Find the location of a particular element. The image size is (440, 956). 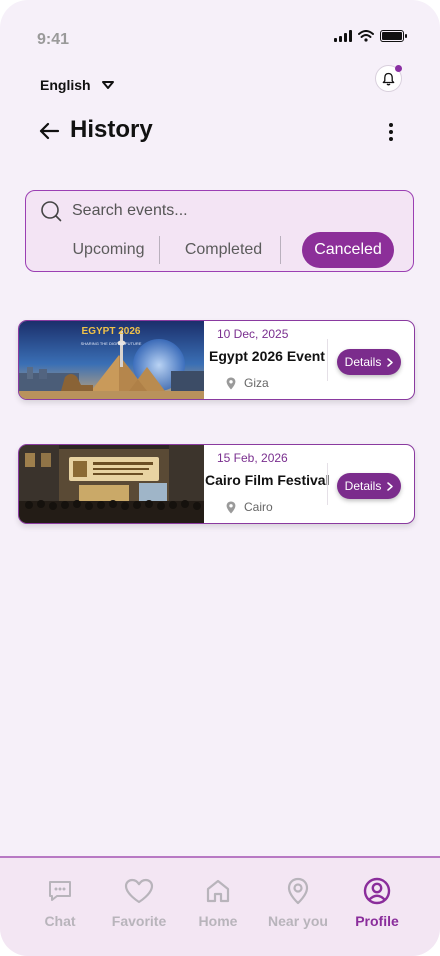

heart-icon is located at coordinates (139, 891).